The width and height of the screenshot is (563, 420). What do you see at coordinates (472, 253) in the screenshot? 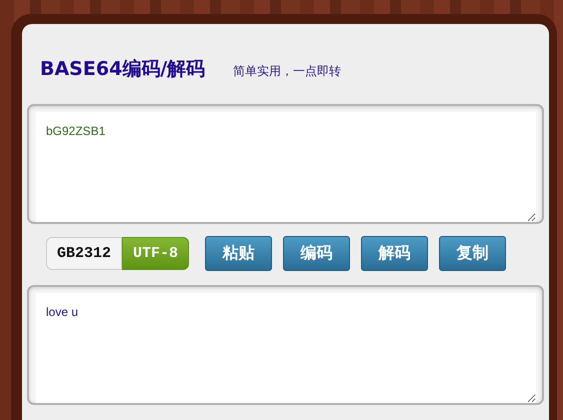
I see `action-button: 复制` at bounding box center [472, 253].